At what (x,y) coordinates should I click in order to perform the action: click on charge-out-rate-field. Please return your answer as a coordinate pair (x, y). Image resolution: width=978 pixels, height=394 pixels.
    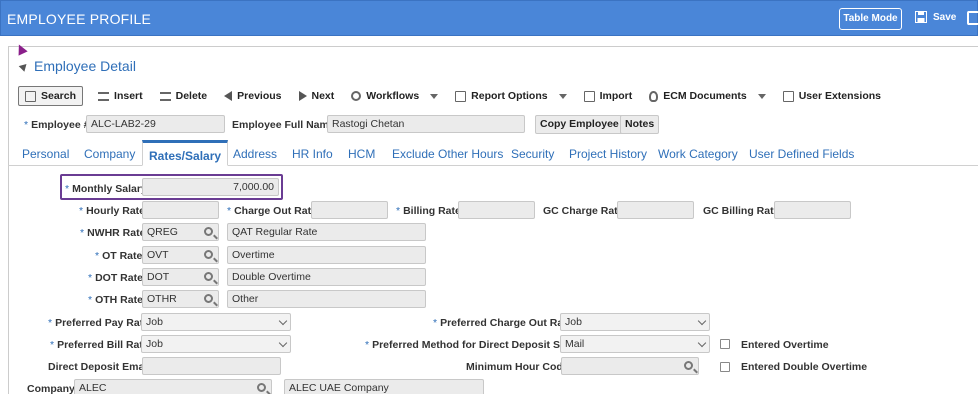
    Looking at the image, I should click on (349, 210).